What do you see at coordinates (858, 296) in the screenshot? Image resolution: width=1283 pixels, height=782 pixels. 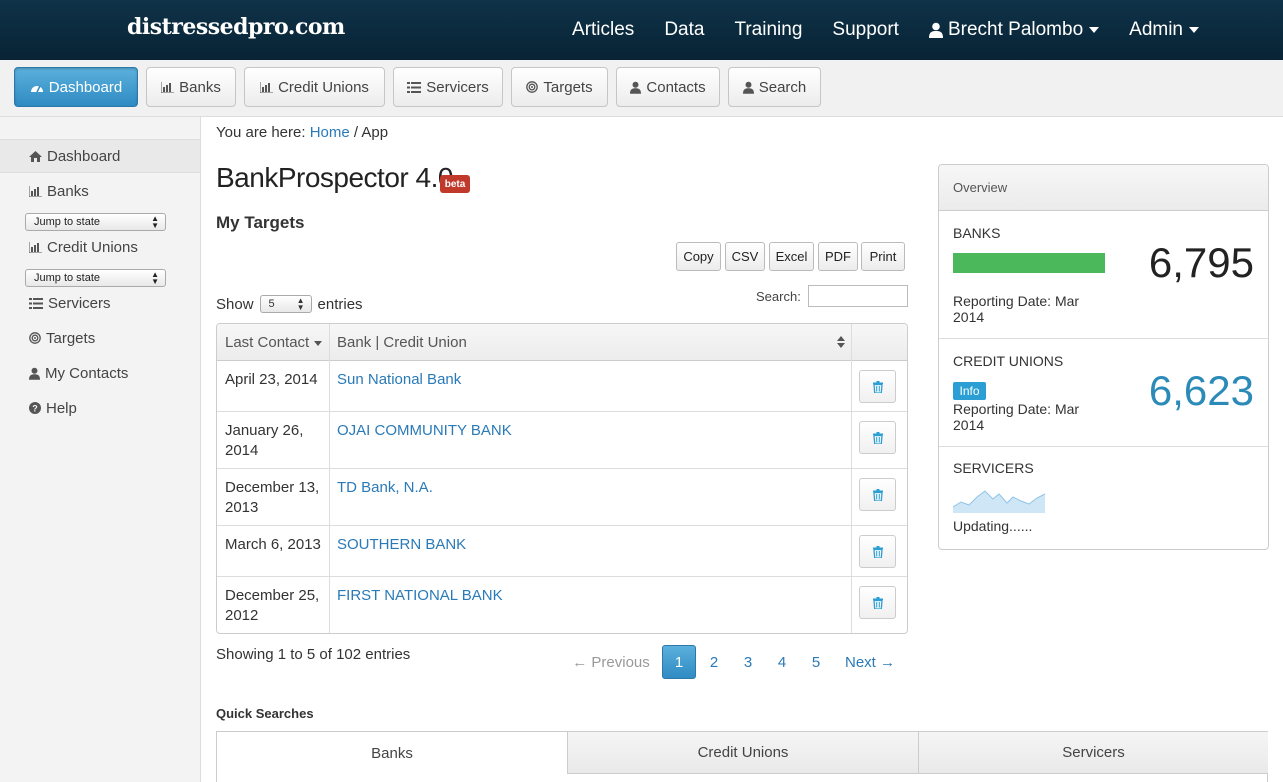 I see `table-search-input` at bounding box center [858, 296].